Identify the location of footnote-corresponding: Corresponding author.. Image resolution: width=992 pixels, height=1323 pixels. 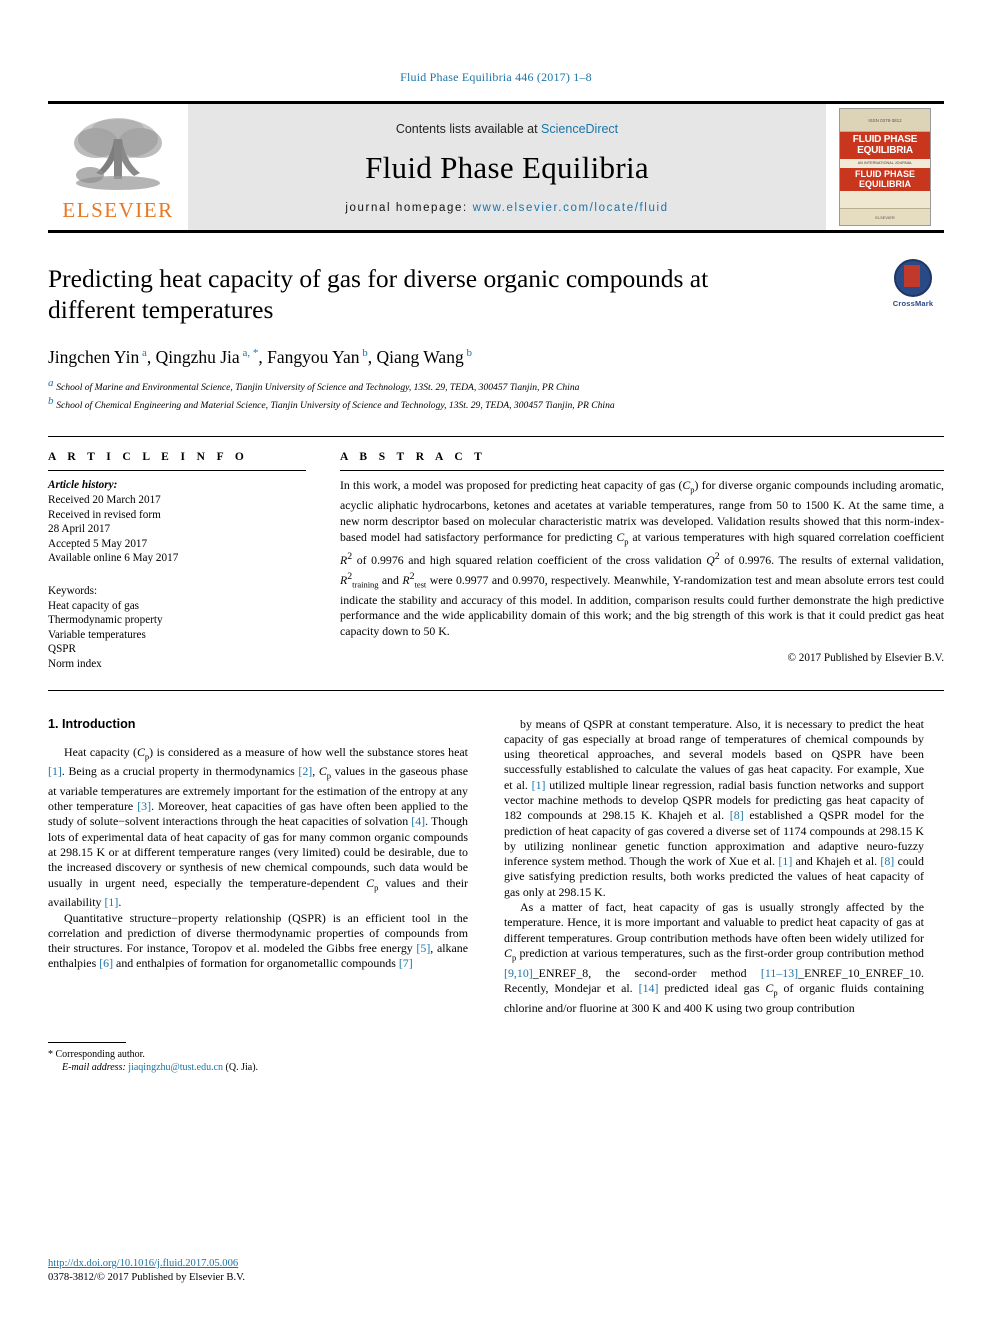
(100, 1054).